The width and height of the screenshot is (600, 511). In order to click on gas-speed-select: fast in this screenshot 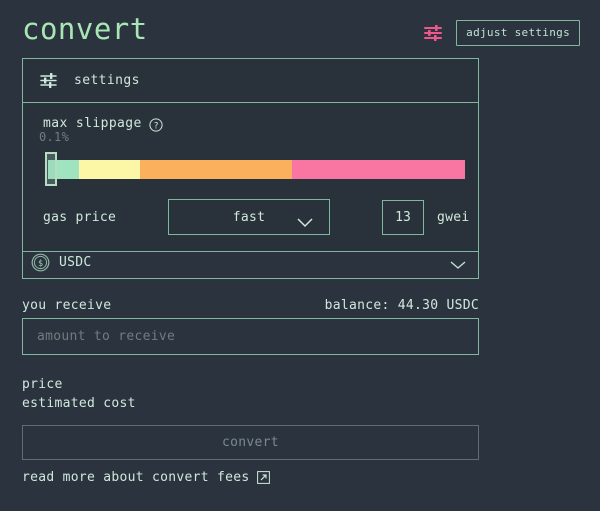, I will do `click(249, 217)`.